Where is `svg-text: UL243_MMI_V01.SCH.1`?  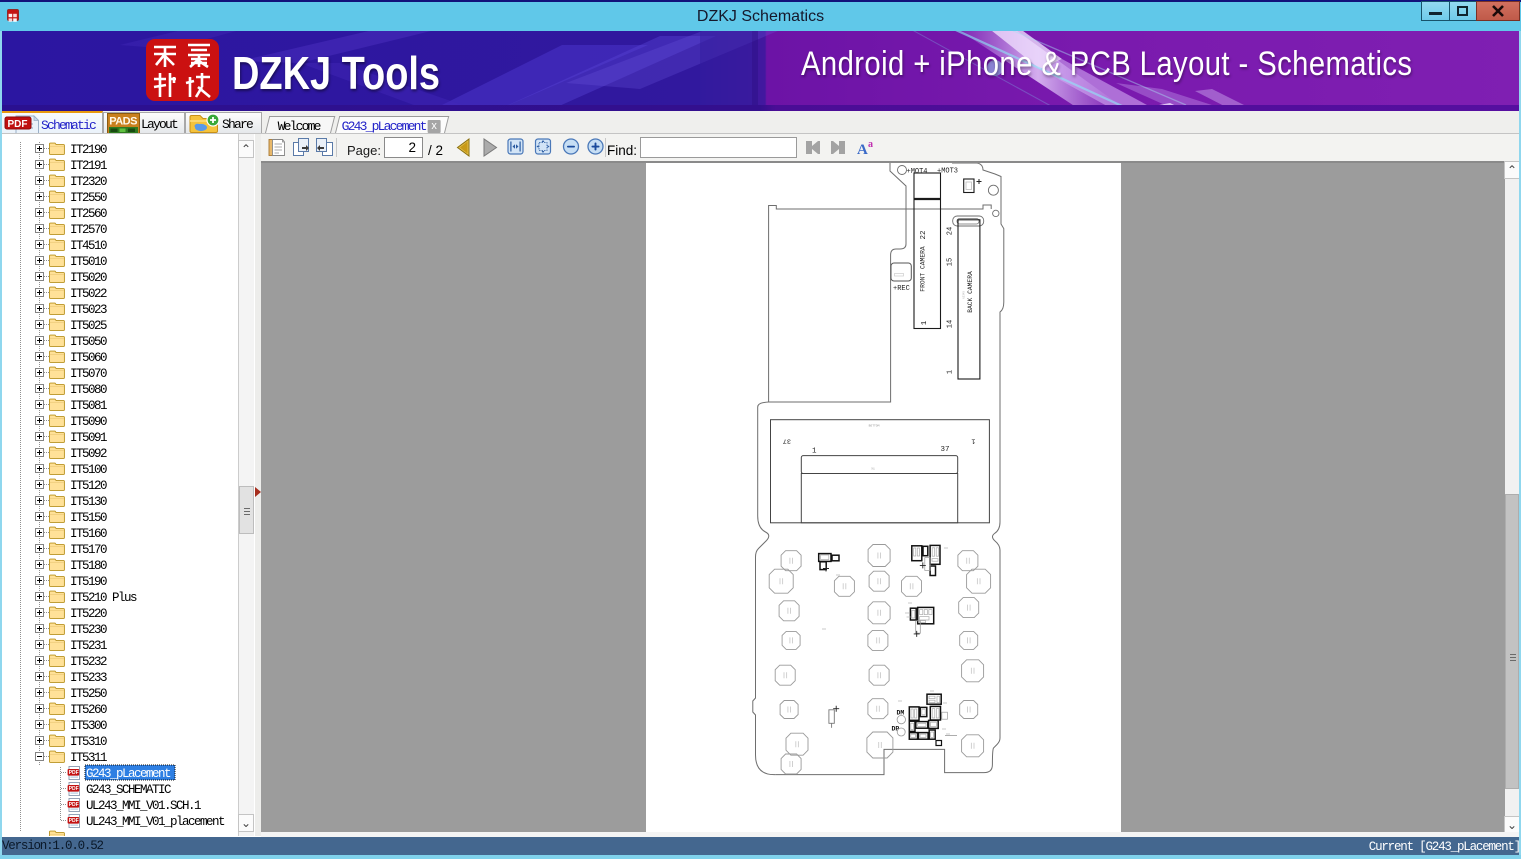
svg-text: UL243_MMI_V01.SCH.1 is located at coordinates (143, 806).